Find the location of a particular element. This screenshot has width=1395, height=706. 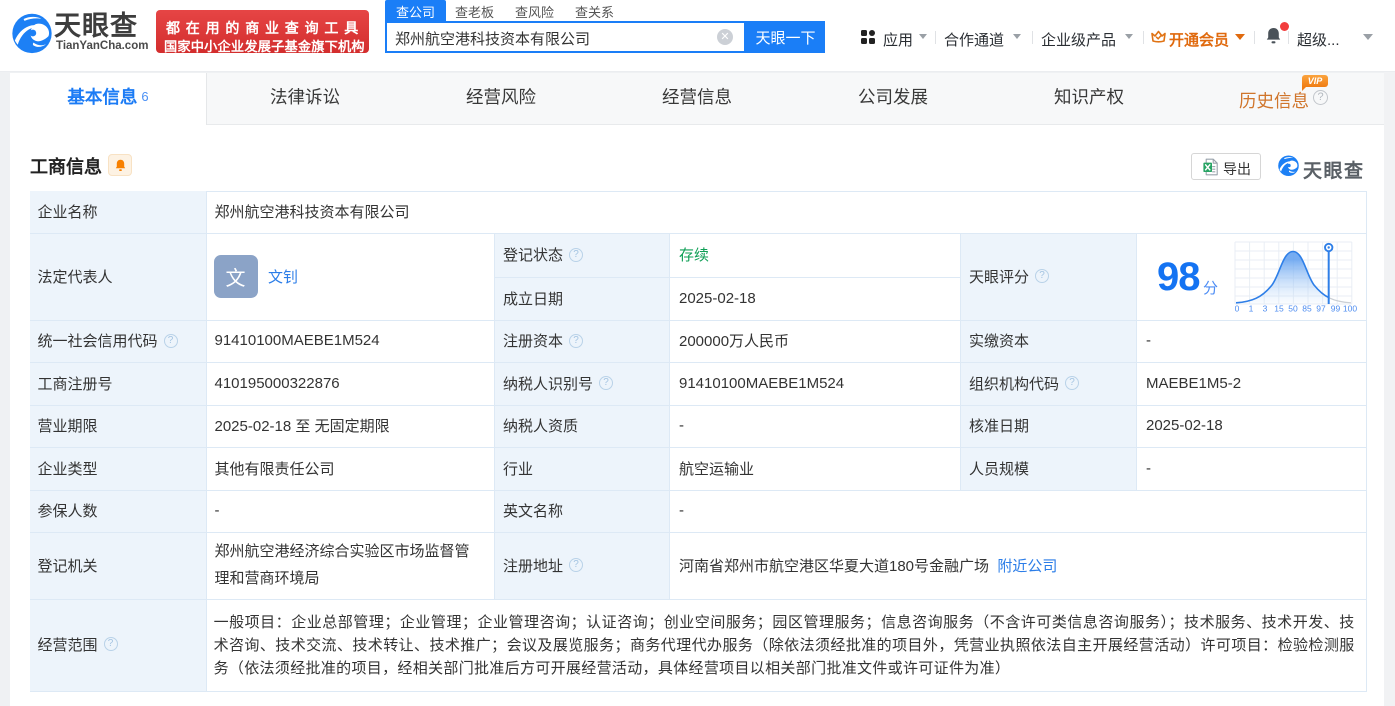

svg-text: 85 is located at coordinates (1307, 309).